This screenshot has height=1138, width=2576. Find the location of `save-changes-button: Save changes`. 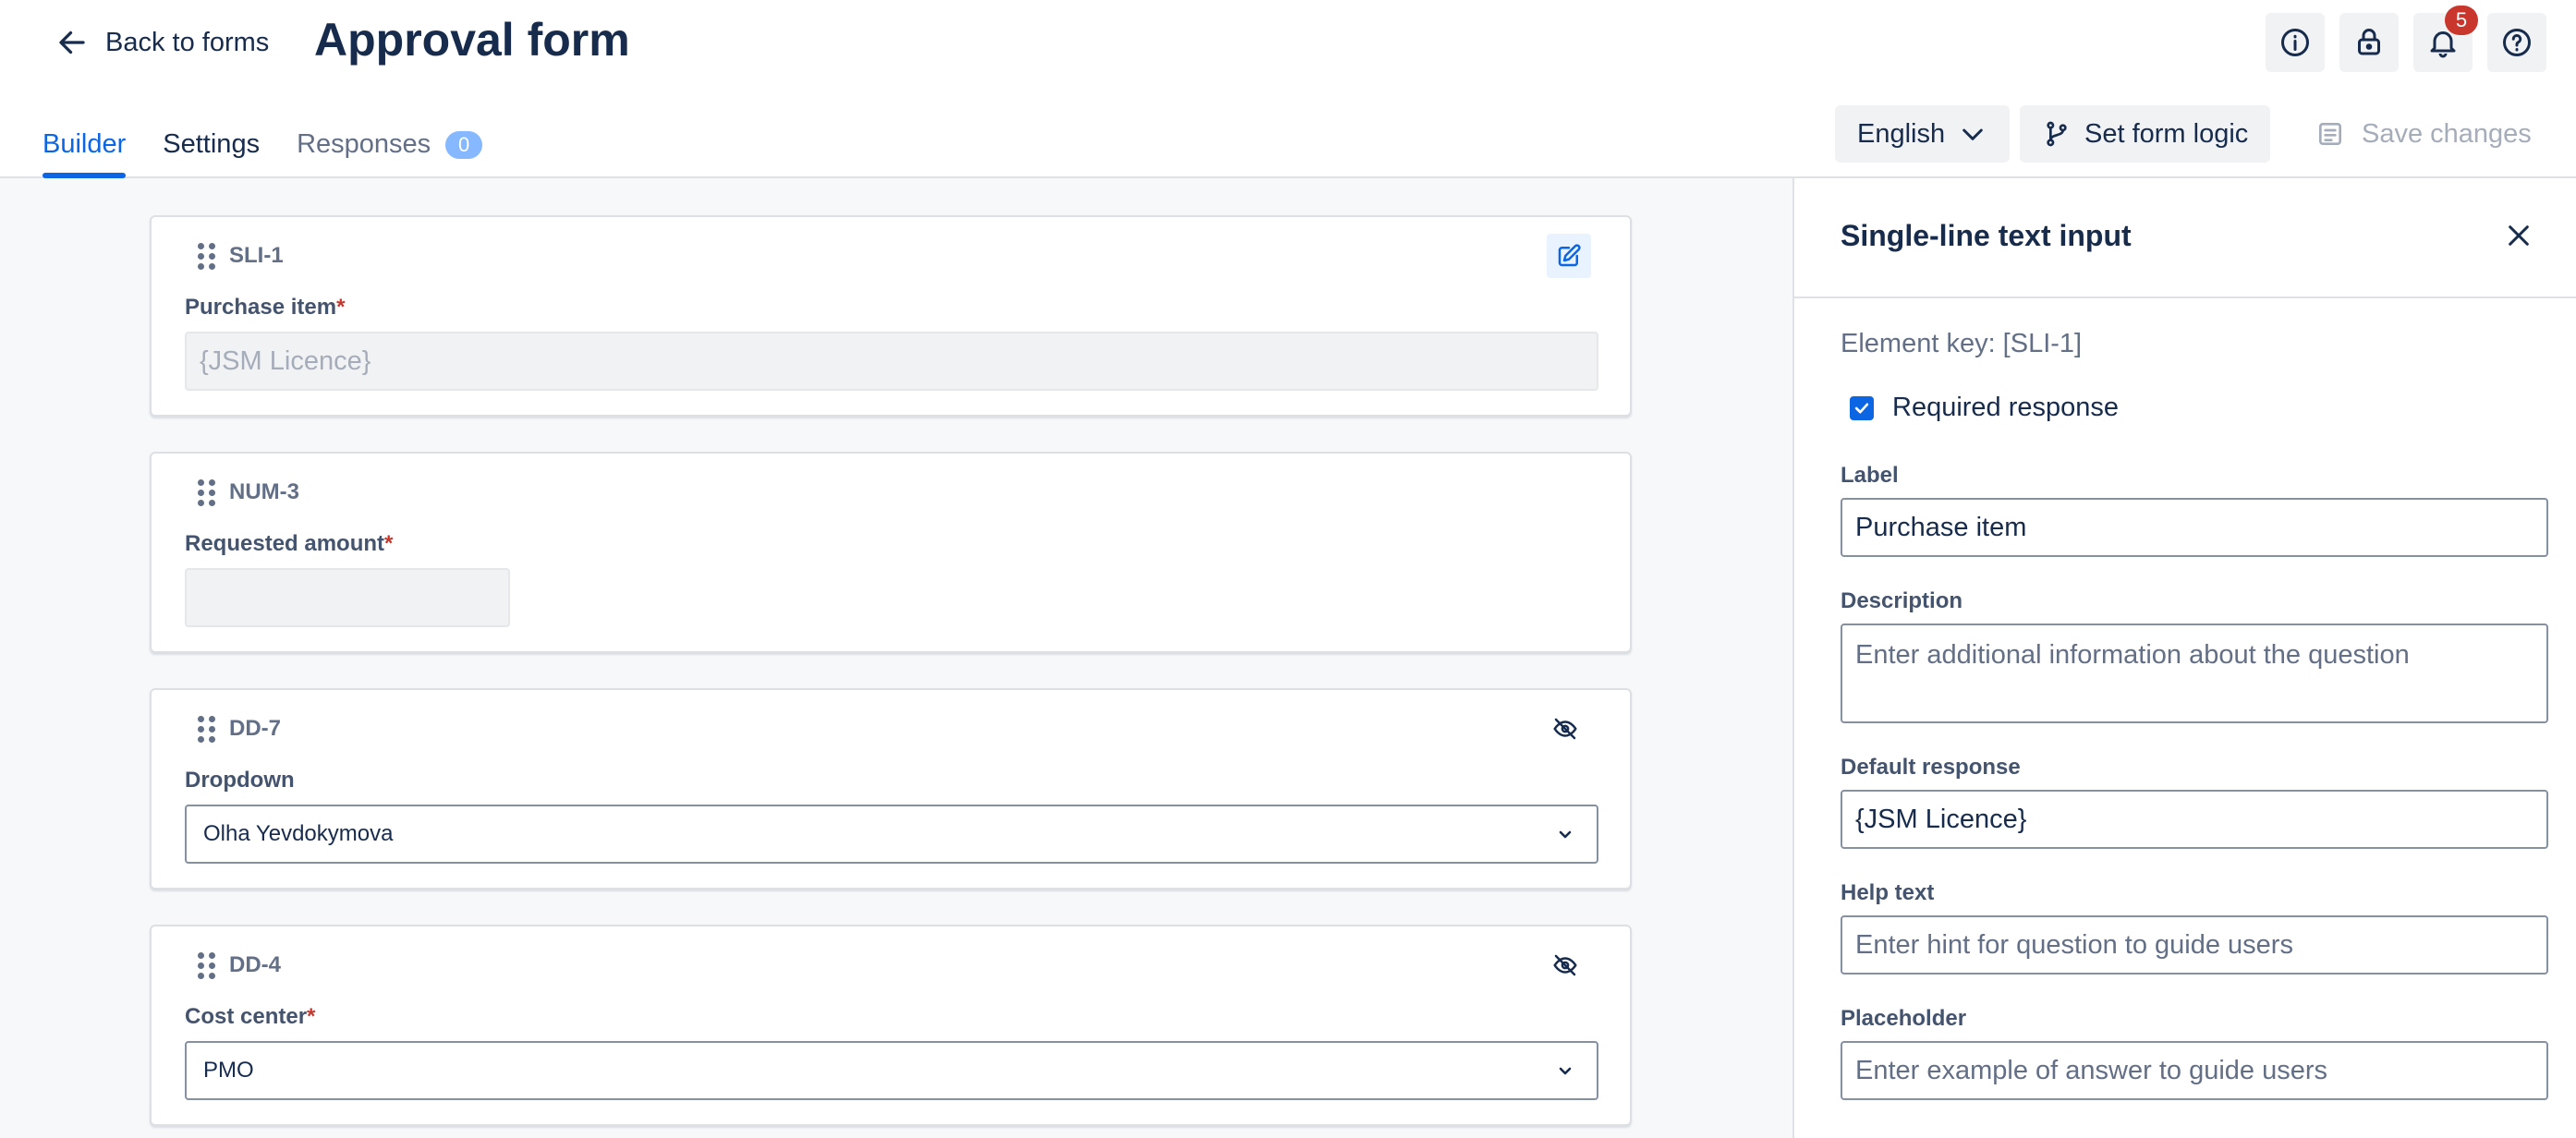

save-changes-button: Save changes is located at coordinates (2423, 134).